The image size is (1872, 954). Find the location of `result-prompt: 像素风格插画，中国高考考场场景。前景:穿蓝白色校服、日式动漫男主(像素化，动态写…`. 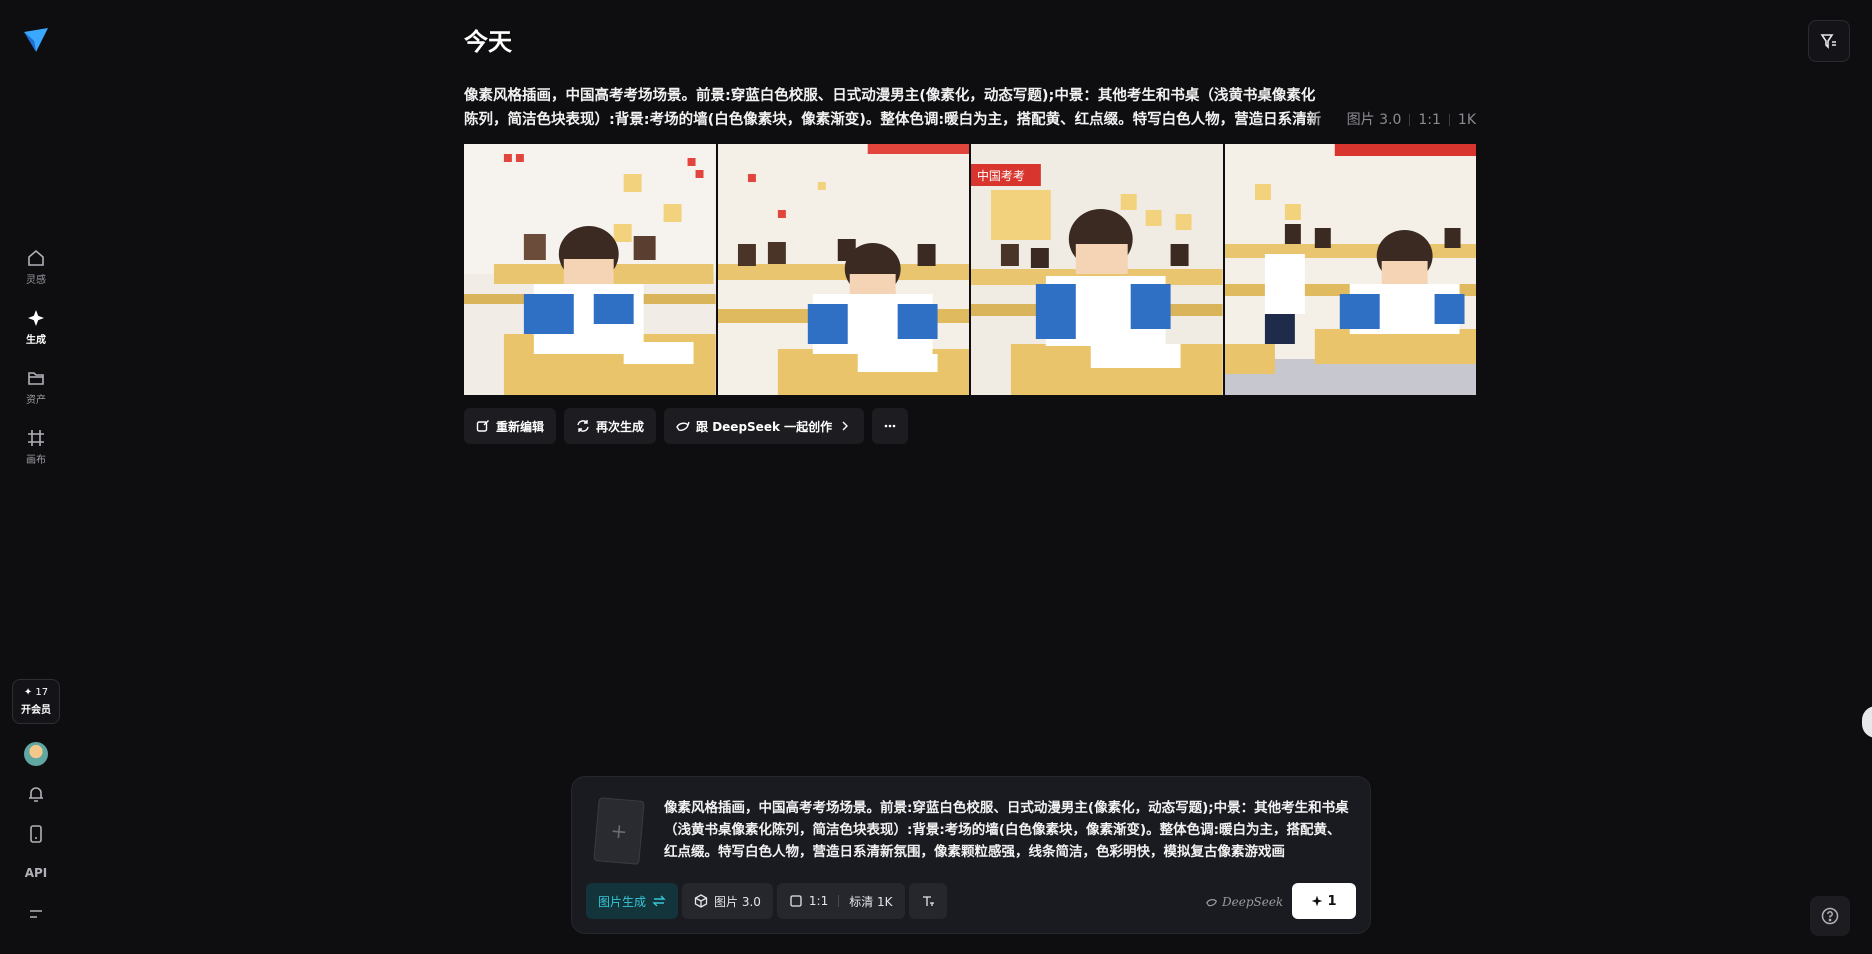

result-prompt: 像素风格插画，中国高考考场场景。前景:穿蓝白色校服、日式动漫男主(像素化，动态写… is located at coordinates (970, 108).